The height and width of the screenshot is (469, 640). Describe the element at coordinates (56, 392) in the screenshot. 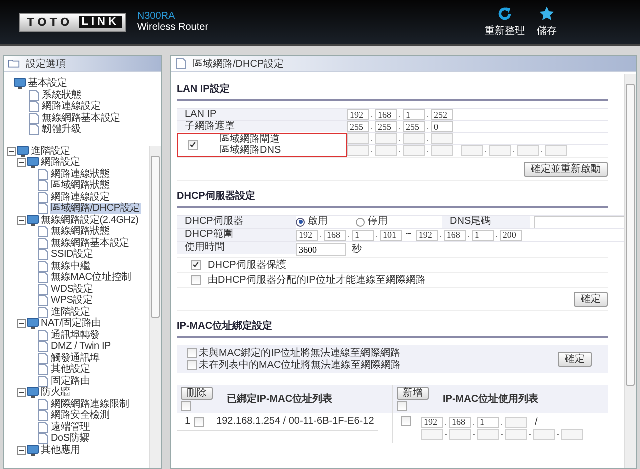

I see `tree-item: 防火牆` at that location.